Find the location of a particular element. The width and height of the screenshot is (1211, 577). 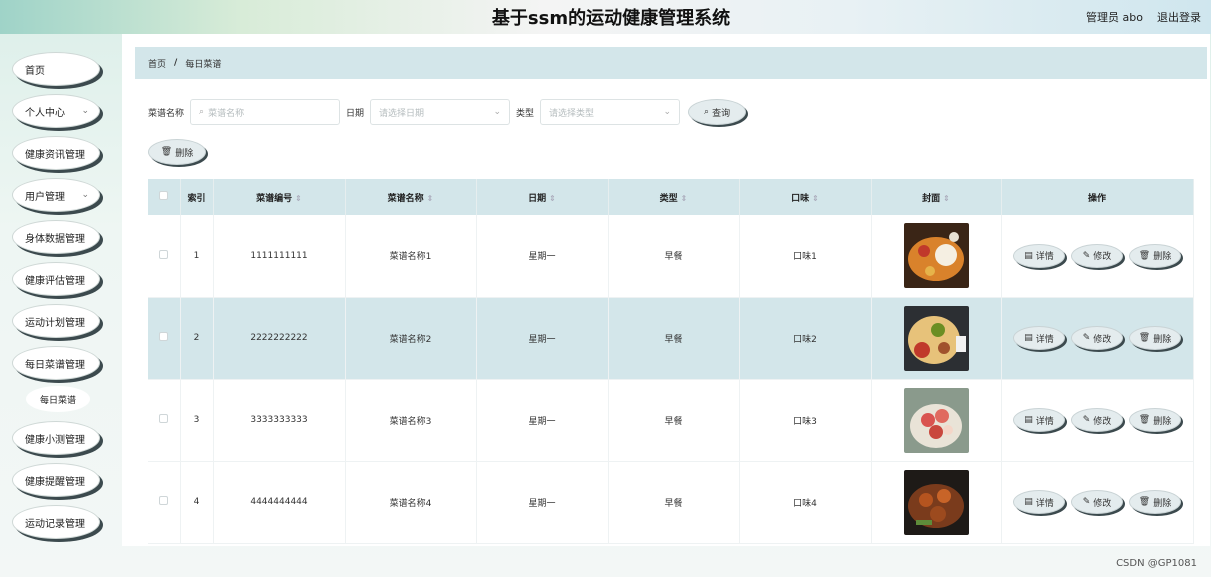

sidebar-item-home: 首页 is located at coordinates (56, 69).